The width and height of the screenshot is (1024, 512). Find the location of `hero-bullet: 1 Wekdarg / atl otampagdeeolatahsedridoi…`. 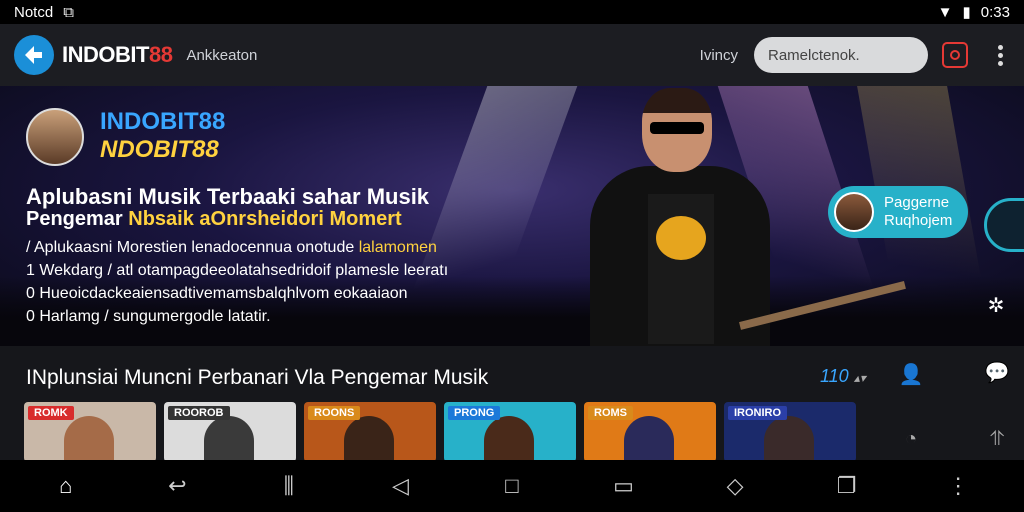

hero-bullet: 1 Wekdarg / atl otampagdeeolatahsedridoi… is located at coordinates (237, 270).